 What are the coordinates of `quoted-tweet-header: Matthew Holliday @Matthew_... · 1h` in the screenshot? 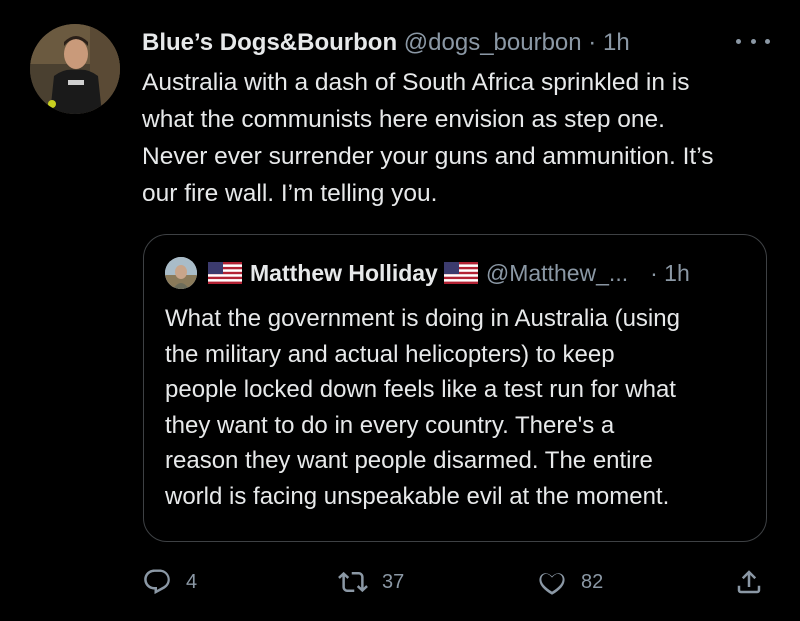 It's located at (480, 273).